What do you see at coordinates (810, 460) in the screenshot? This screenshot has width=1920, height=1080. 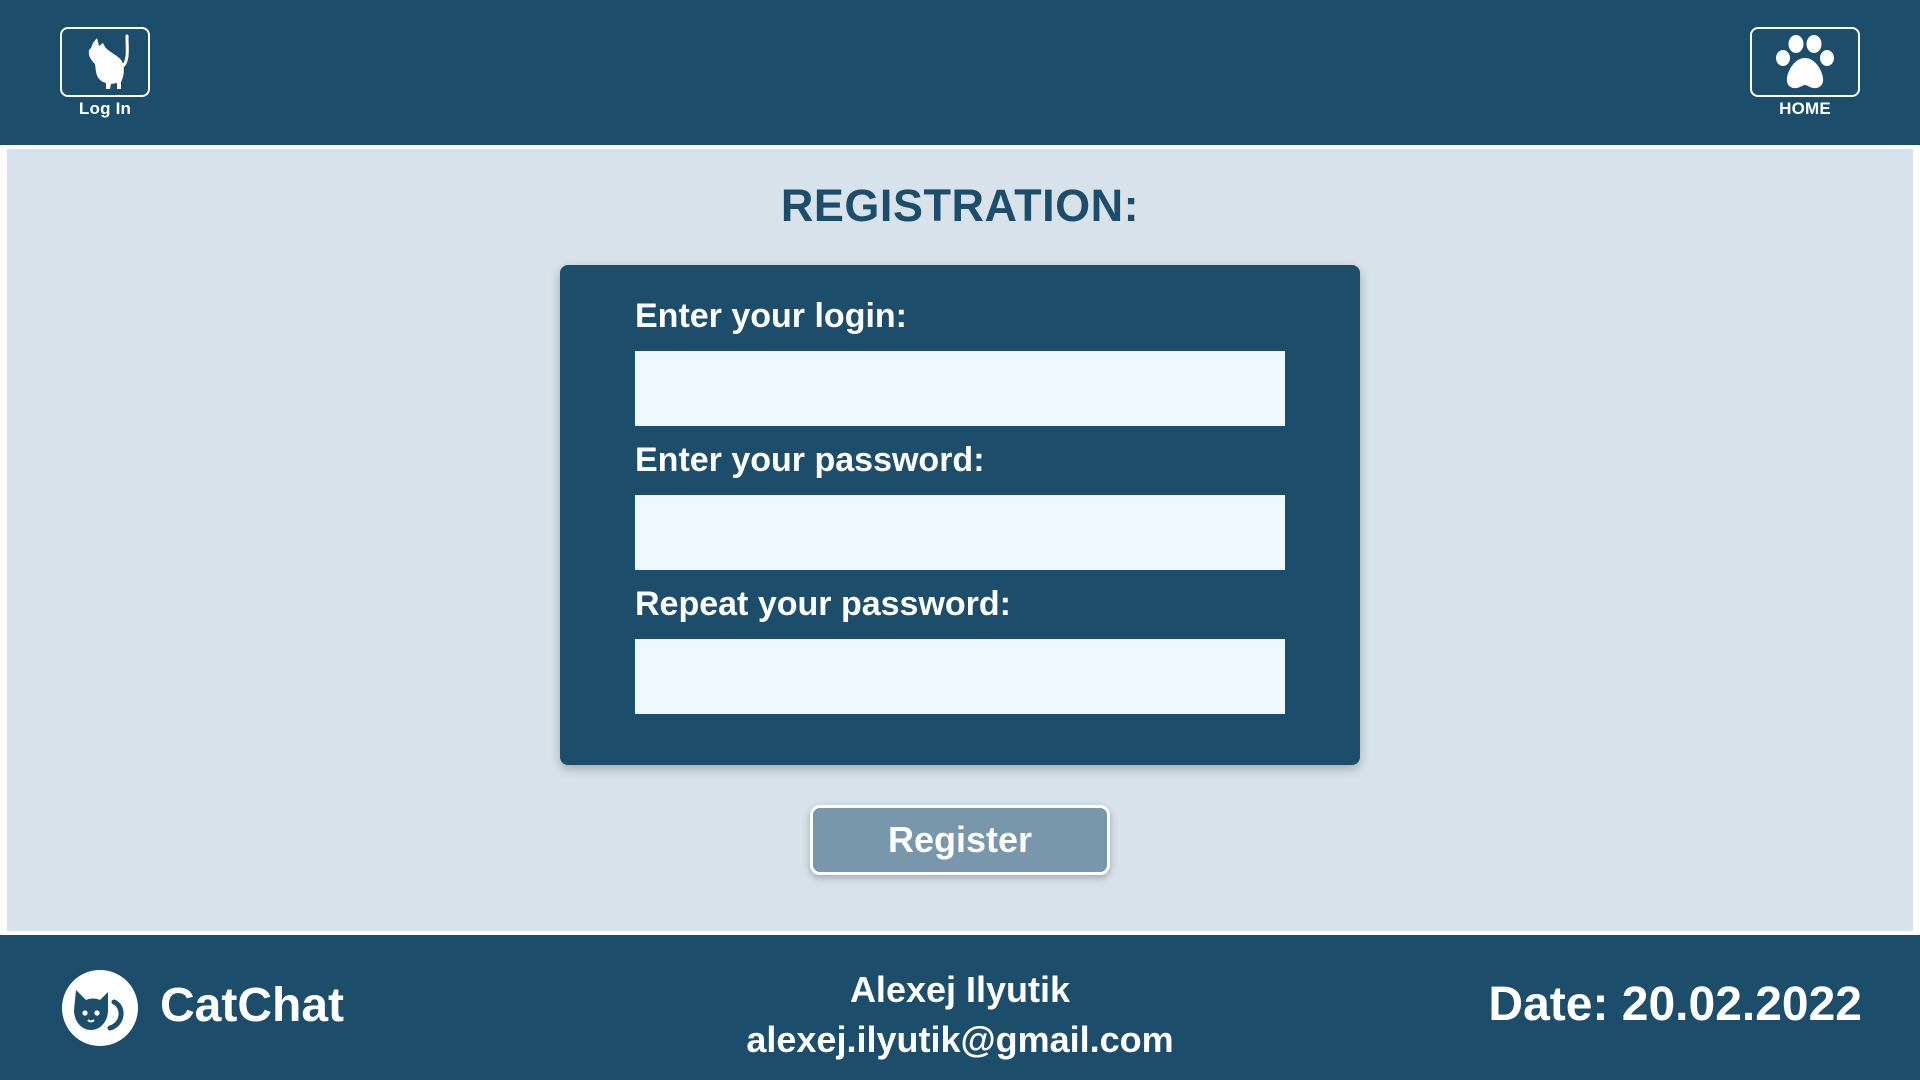 I see `password-field-label: Enter your password:` at bounding box center [810, 460].